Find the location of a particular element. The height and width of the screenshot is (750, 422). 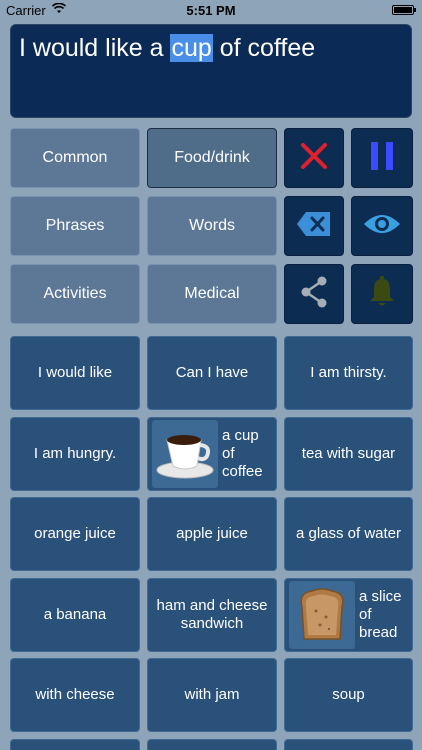

eye-button is located at coordinates (382, 226).